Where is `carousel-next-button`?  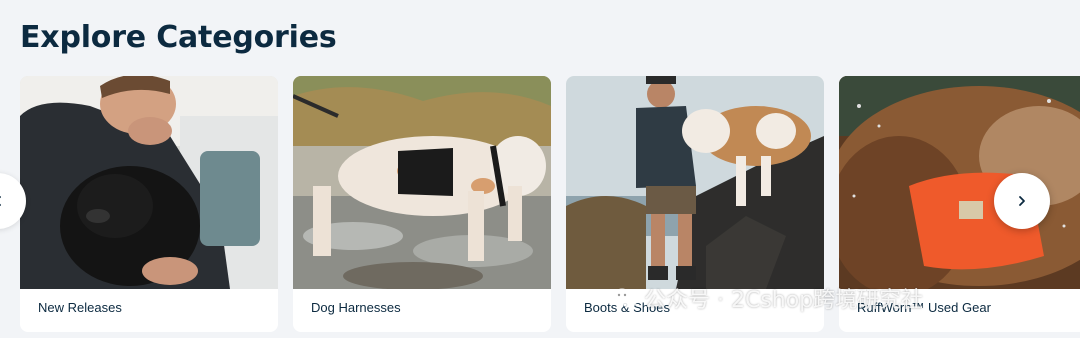 carousel-next-button is located at coordinates (1022, 201).